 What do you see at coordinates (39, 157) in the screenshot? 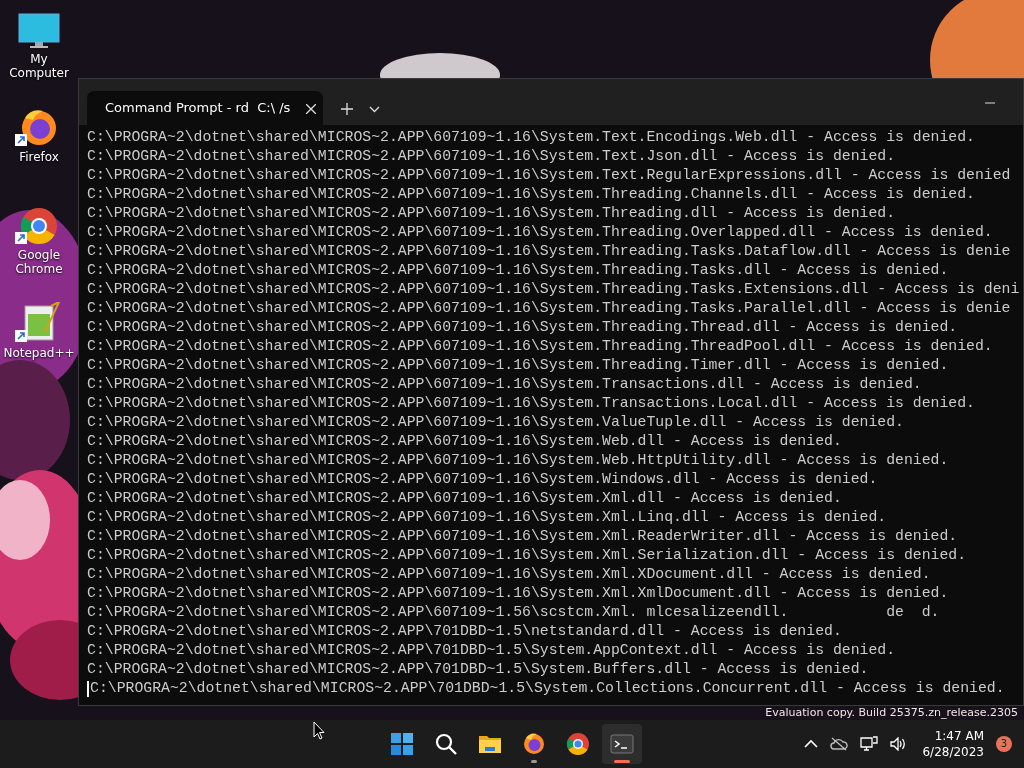
I see `desktop-icon-label: Firefox` at bounding box center [39, 157].